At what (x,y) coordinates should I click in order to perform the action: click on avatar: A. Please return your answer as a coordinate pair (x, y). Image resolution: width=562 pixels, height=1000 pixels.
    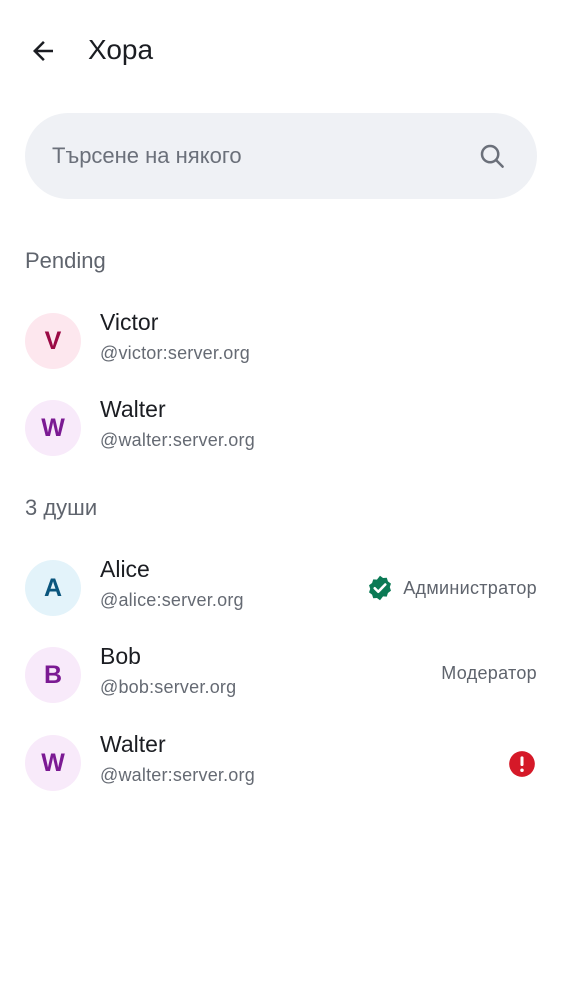
    Looking at the image, I should click on (53, 588).